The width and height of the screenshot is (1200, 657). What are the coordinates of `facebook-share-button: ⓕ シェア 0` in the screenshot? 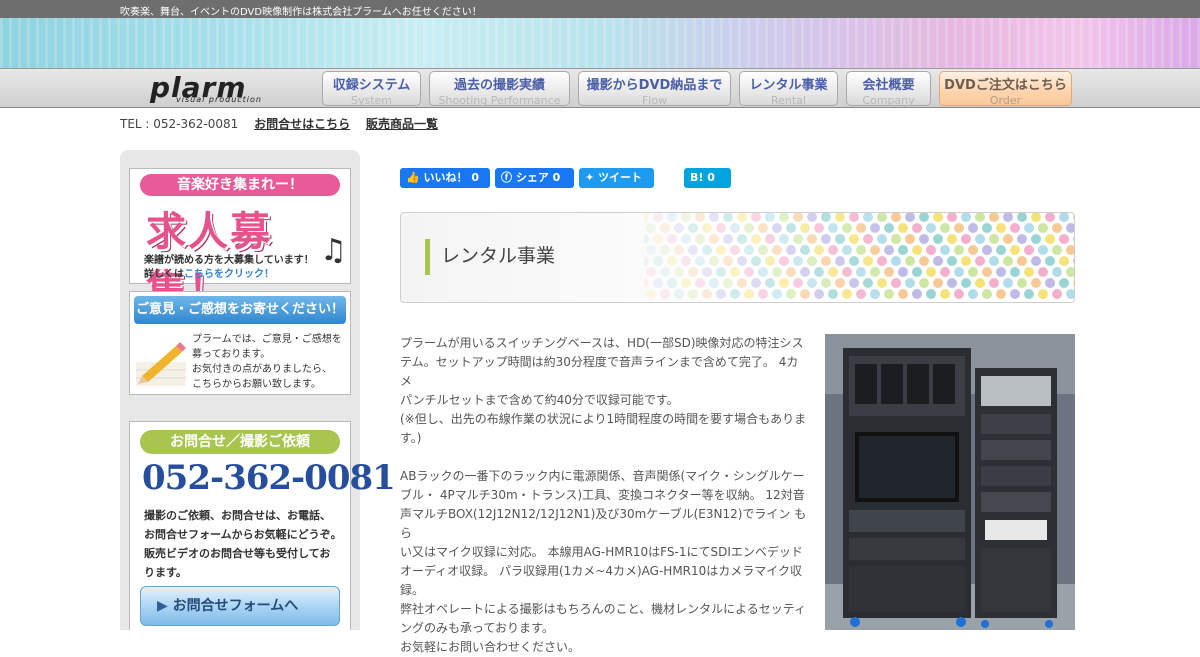 It's located at (534, 178).